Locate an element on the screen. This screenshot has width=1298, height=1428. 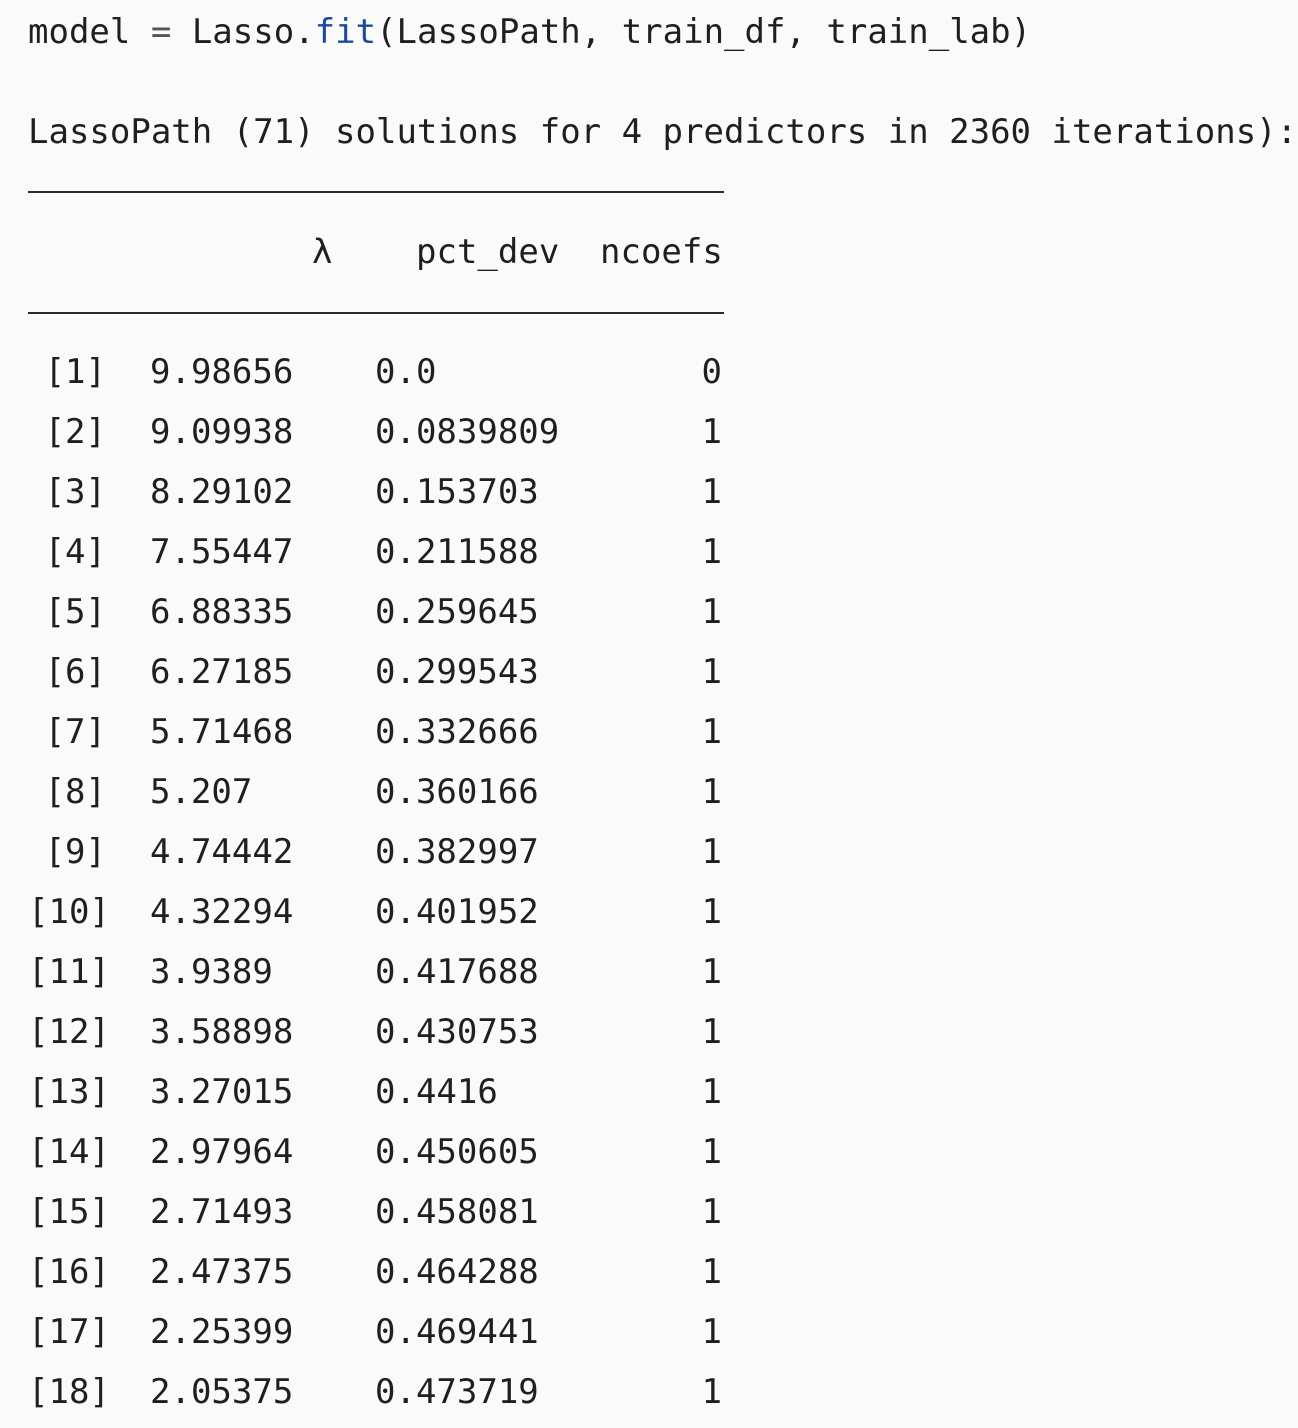
table-row: [13] 3.27015 0.4416 1 is located at coordinates (380, 1098).